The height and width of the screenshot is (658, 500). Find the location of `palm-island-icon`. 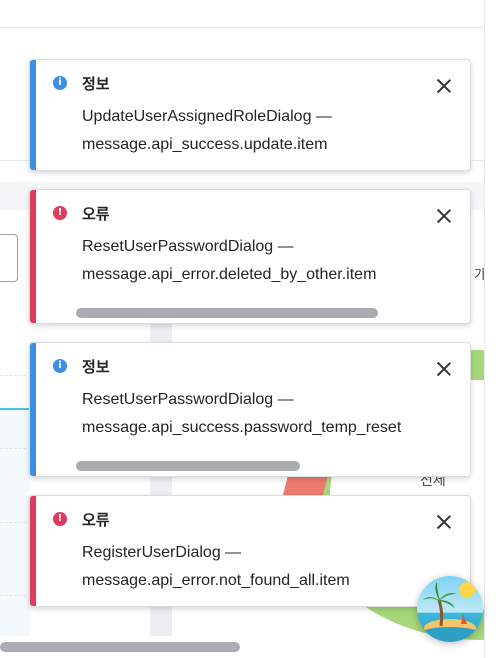

palm-island-icon is located at coordinates (450, 609).